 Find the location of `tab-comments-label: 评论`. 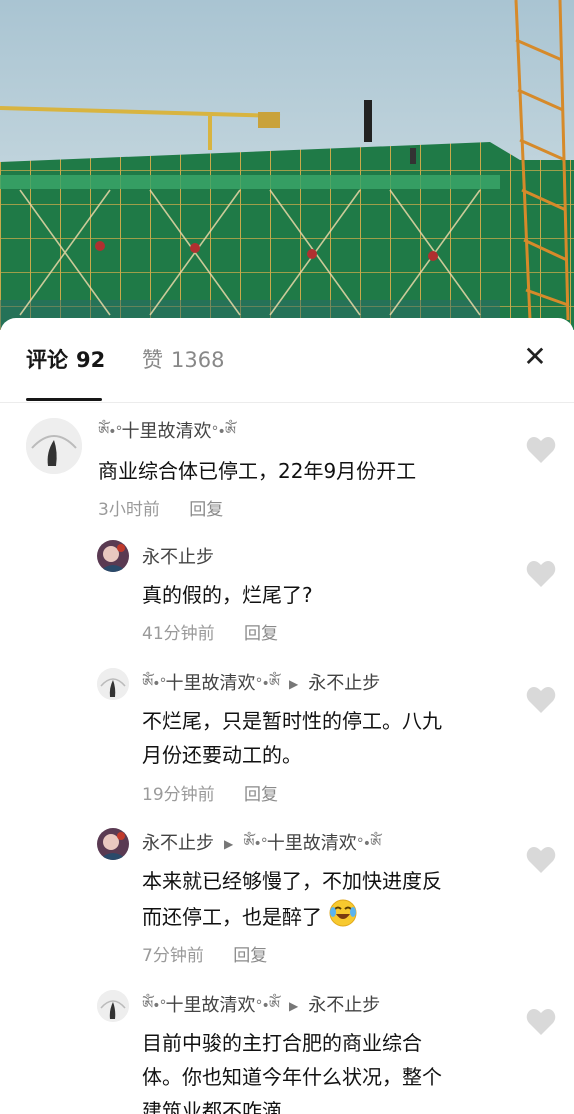

tab-comments-label: 评论 is located at coordinates (47, 360).